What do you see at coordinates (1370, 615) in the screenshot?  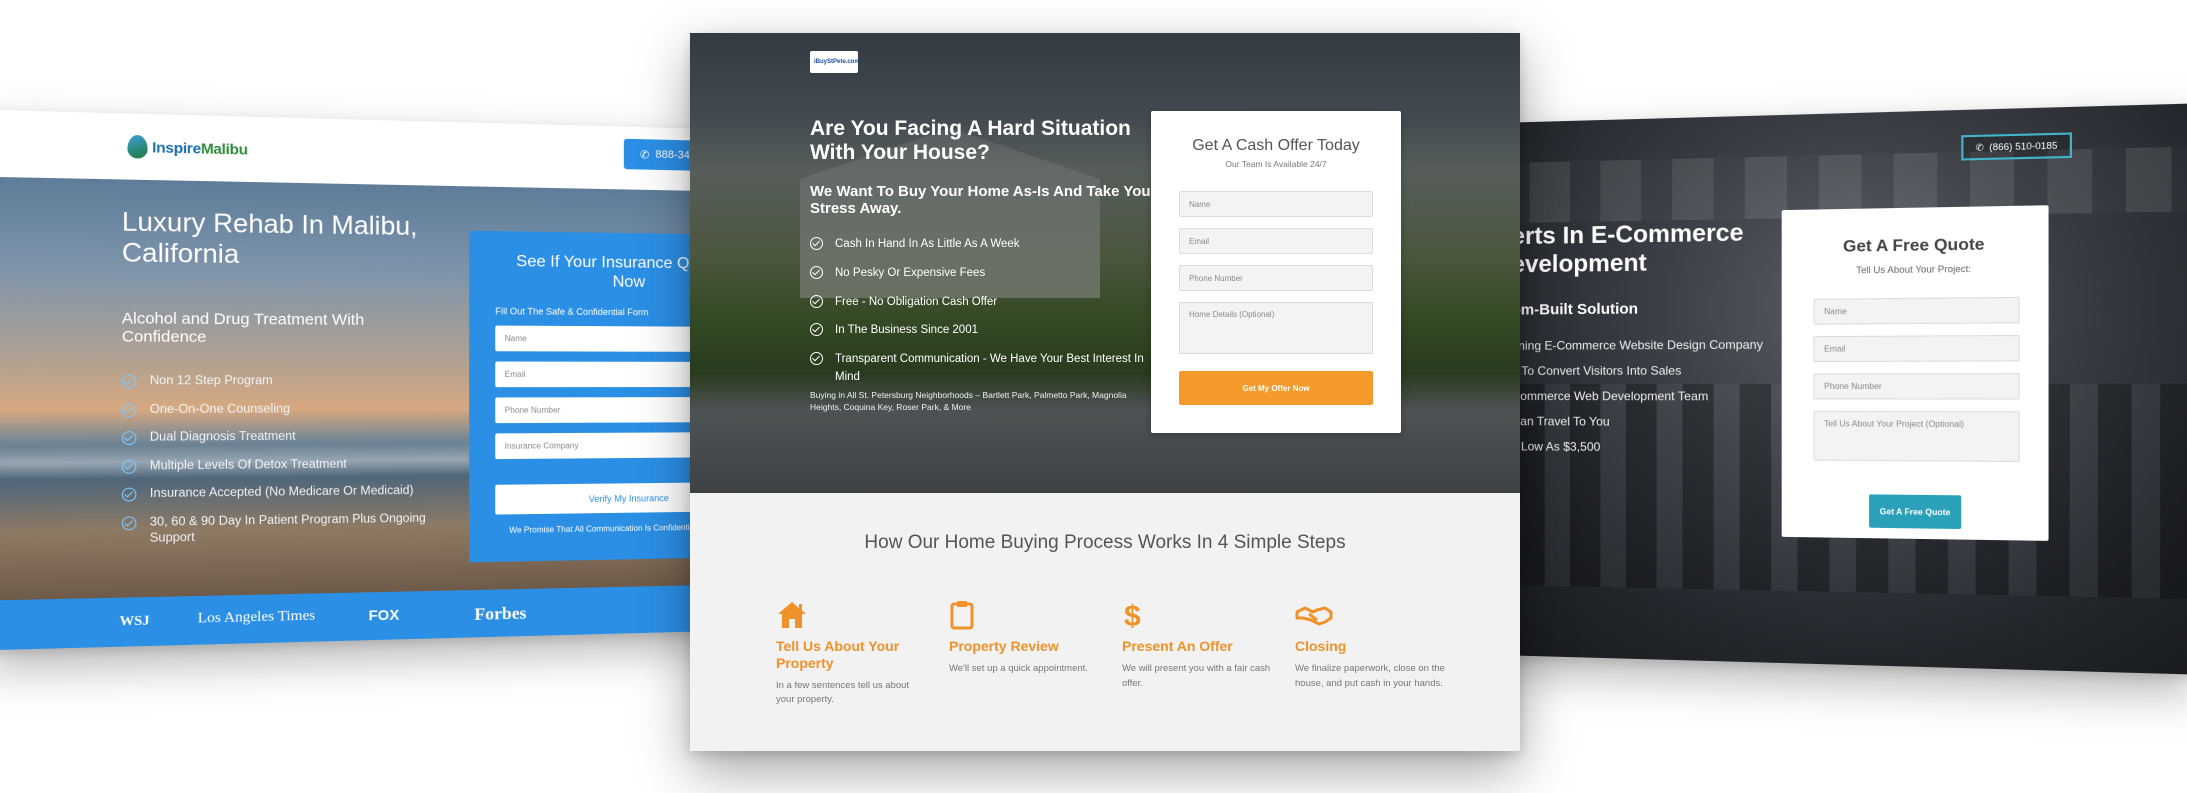 I see `handshake-icon` at bounding box center [1370, 615].